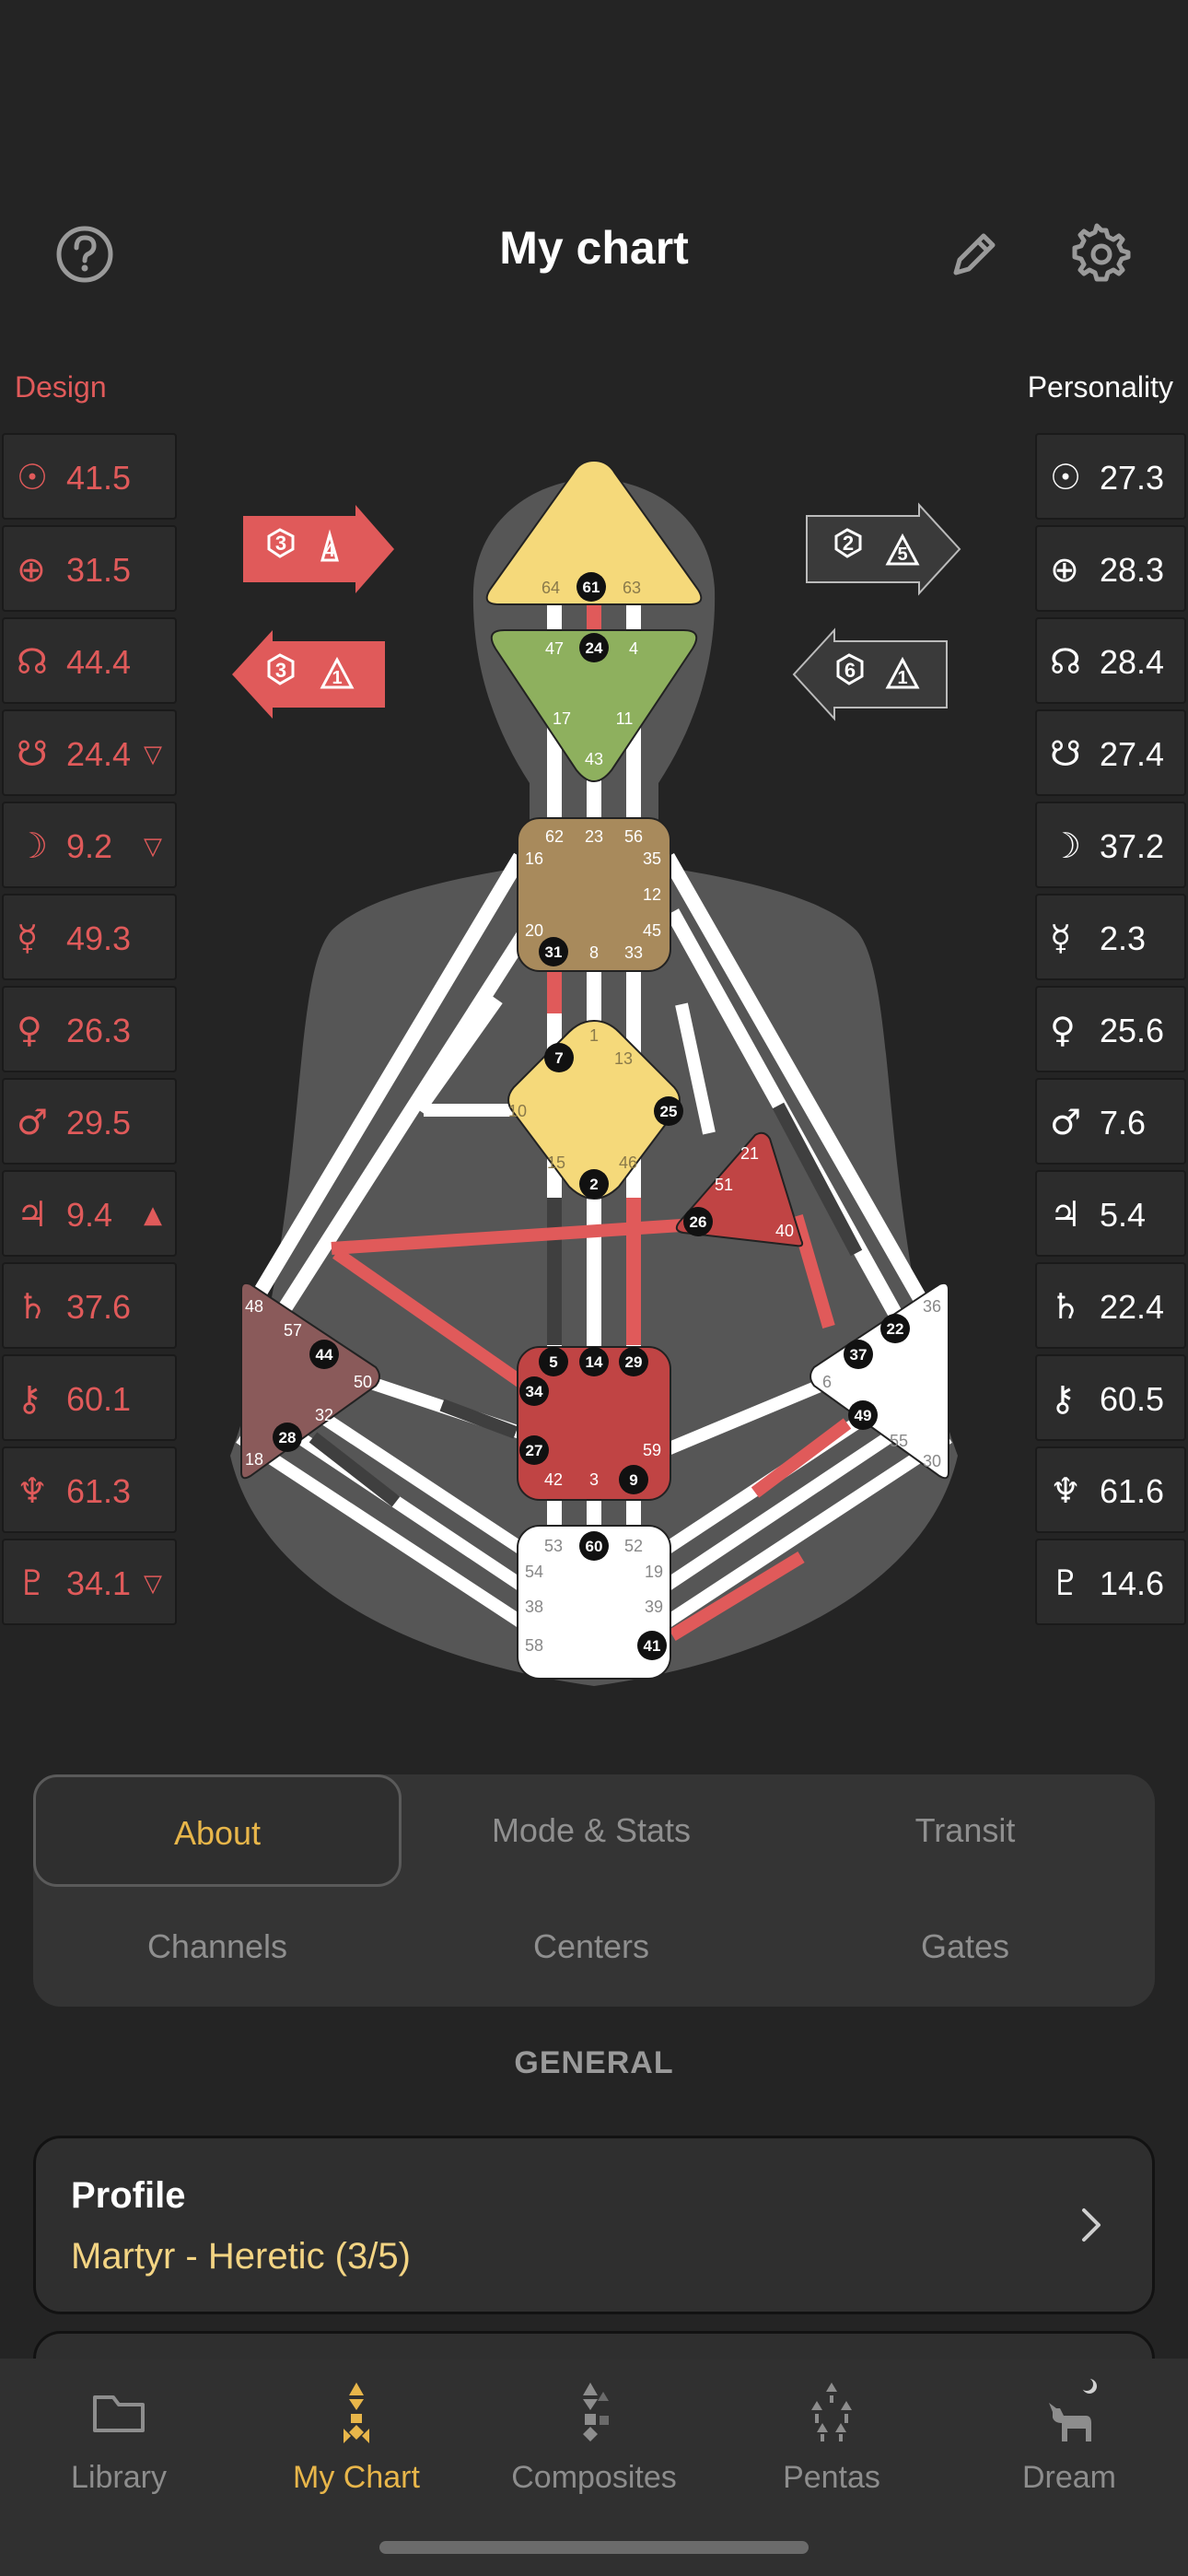 The image size is (1188, 2576). I want to click on gate-label: 42, so click(553, 1479).